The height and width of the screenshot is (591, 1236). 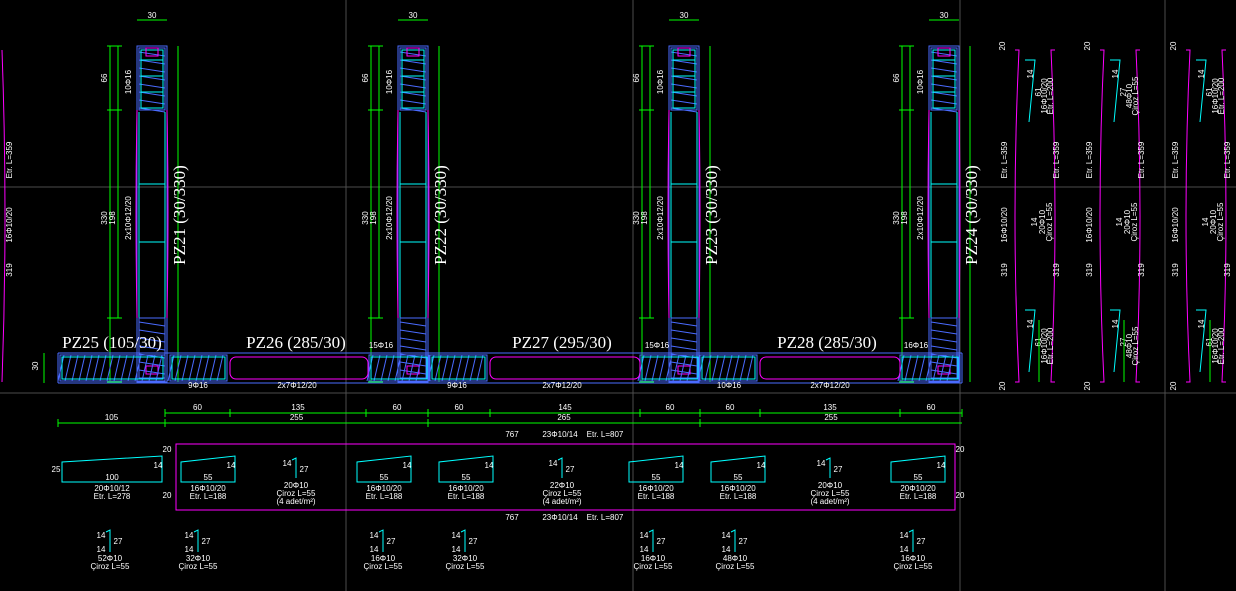 What do you see at coordinates (1175, 270) in the screenshot?
I see `panel-length: 319` at bounding box center [1175, 270].